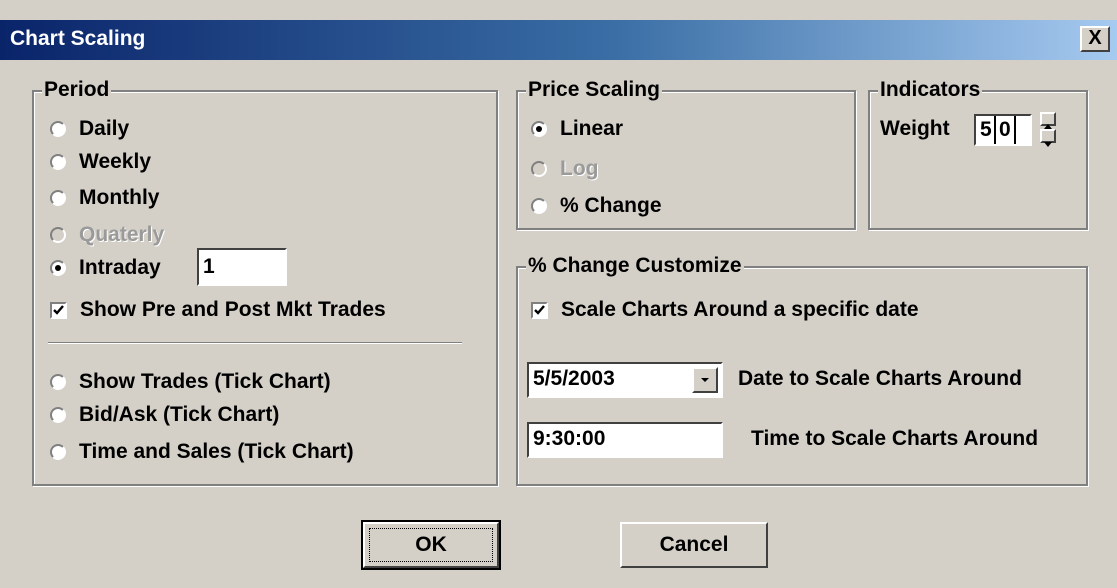  Describe the element at coordinates (1048, 120) in the screenshot. I see `spin-up-button` at that location.